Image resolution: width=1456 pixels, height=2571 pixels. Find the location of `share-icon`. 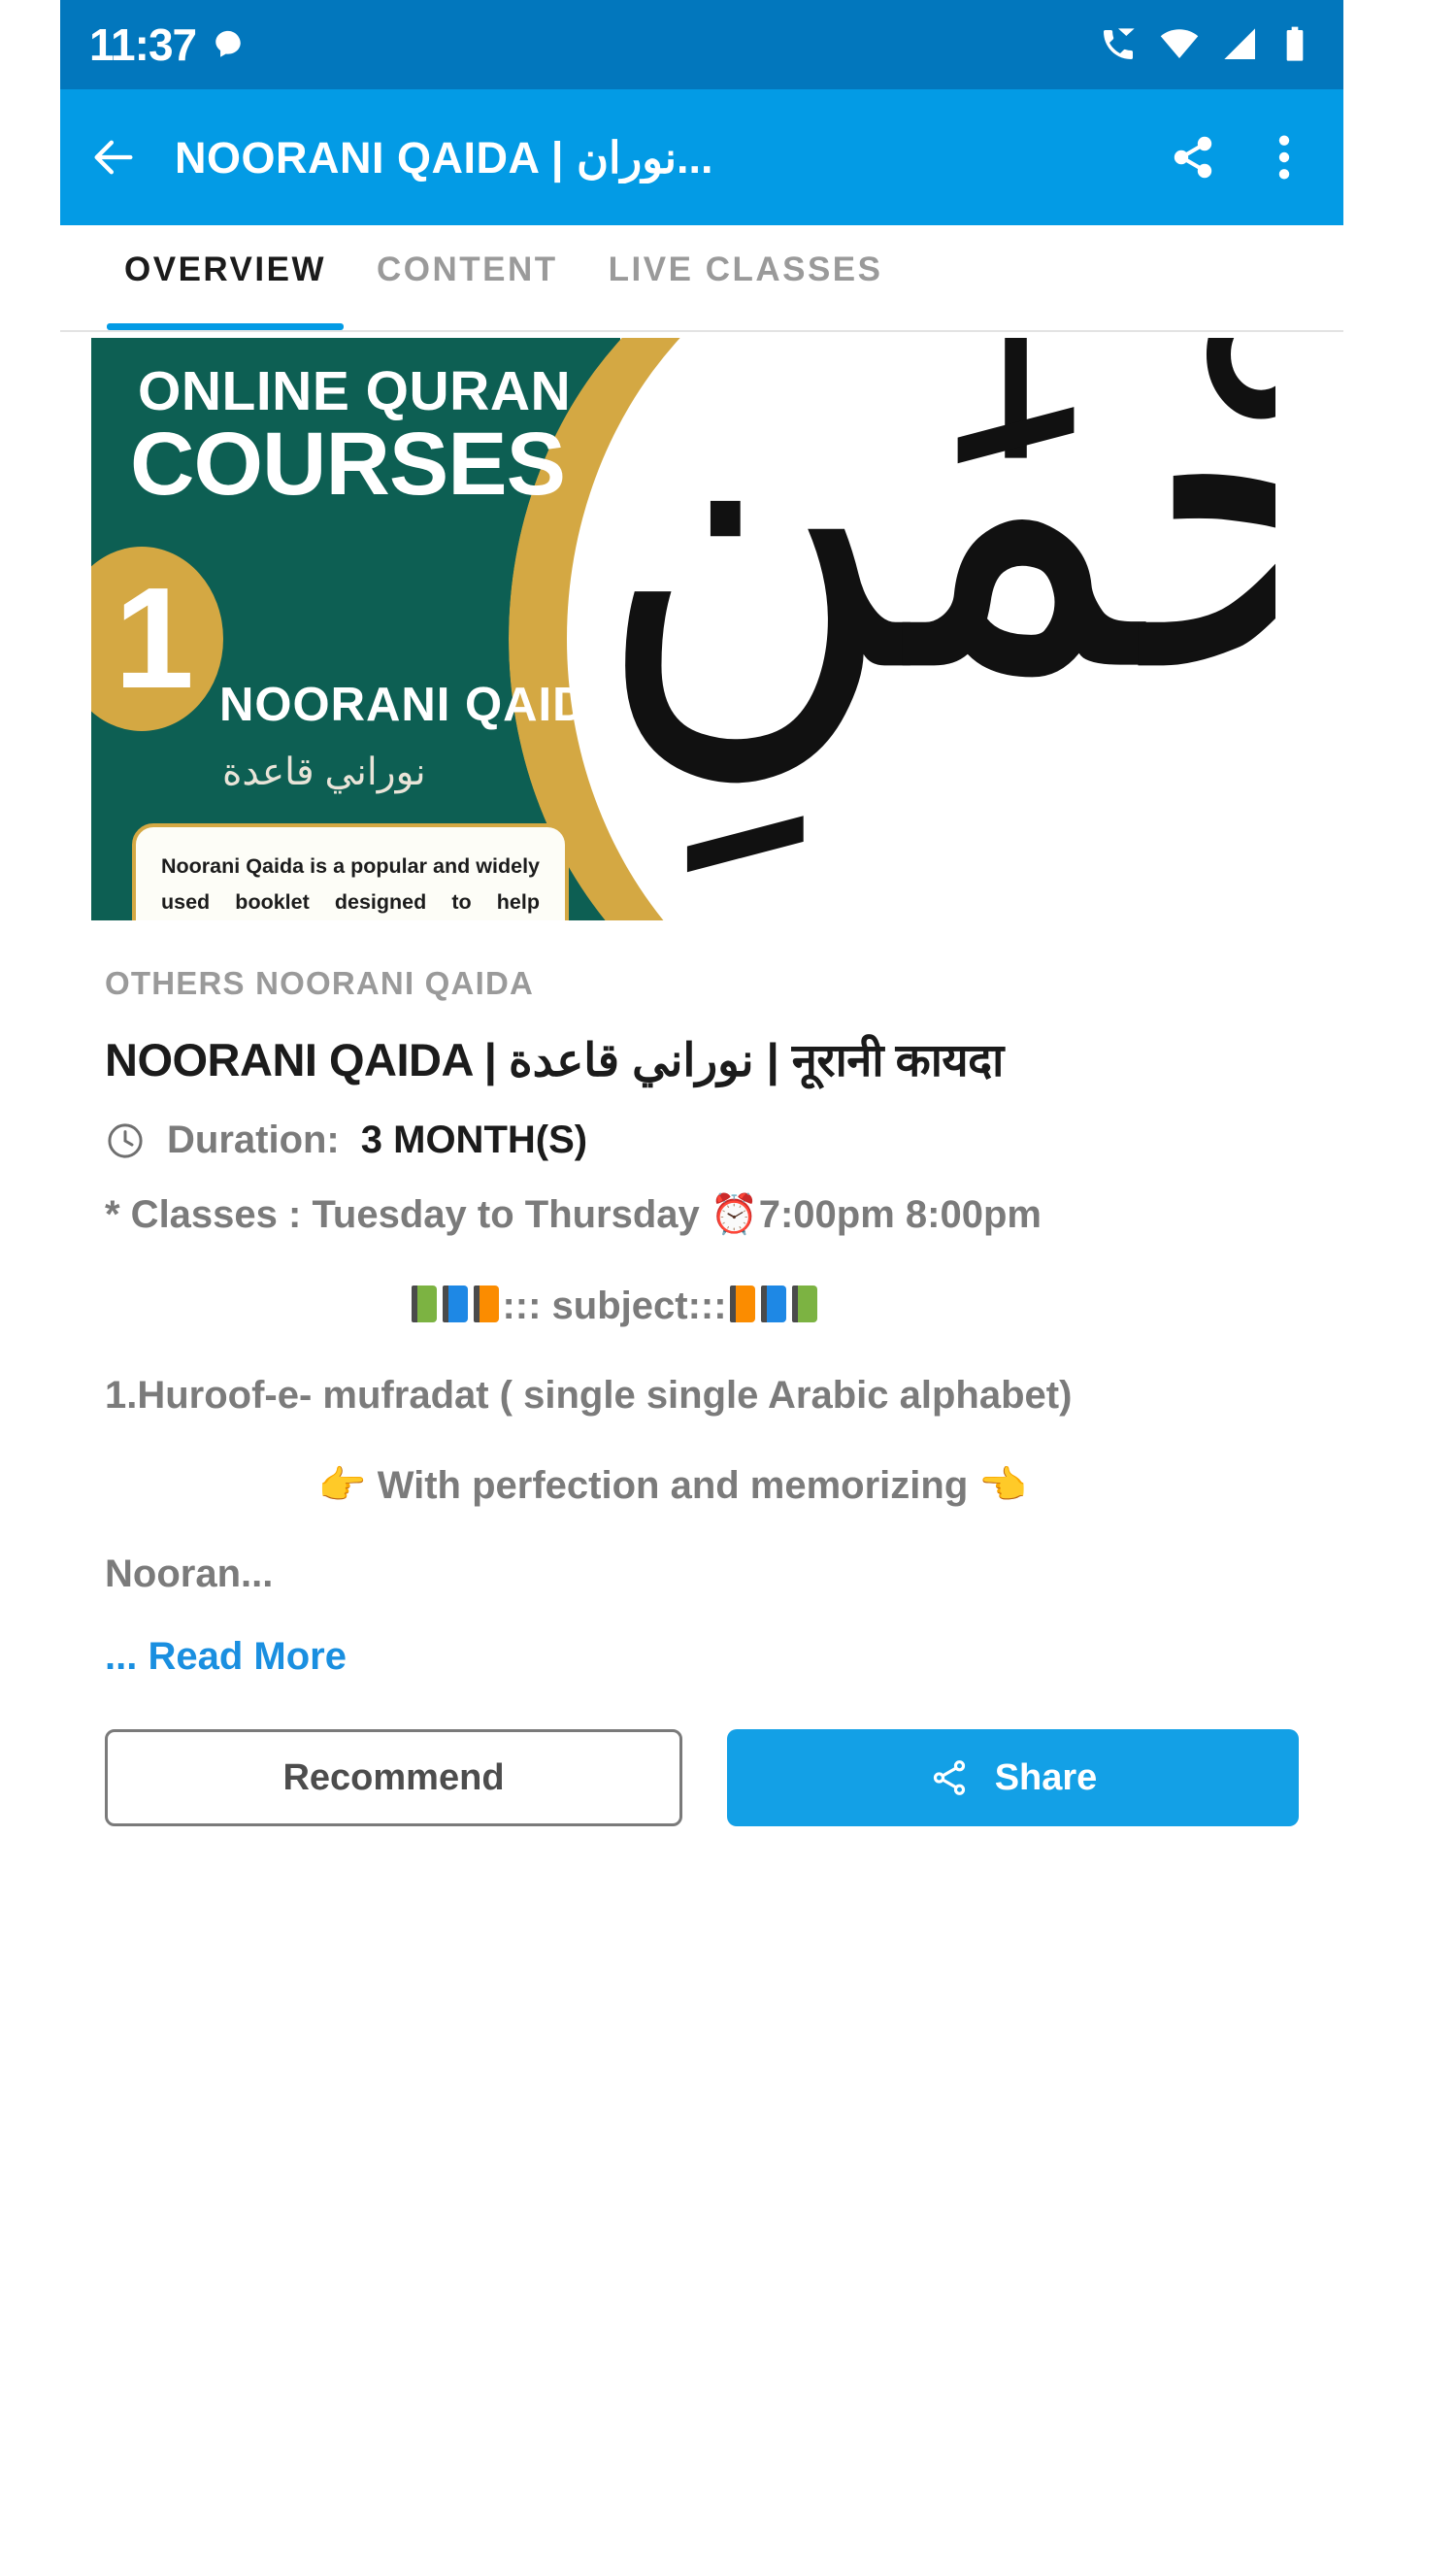

share-icon is located at coordinates (1193, 157).